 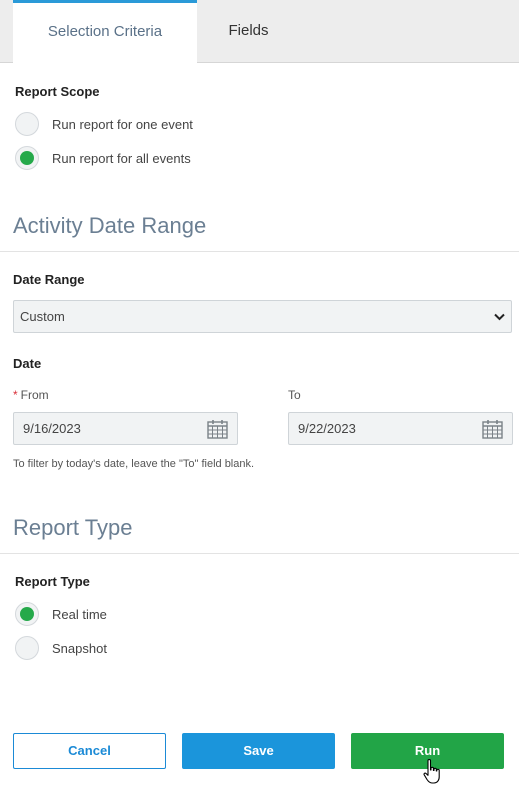 I want to click on from-label: * From, so click(x=31, y=395).